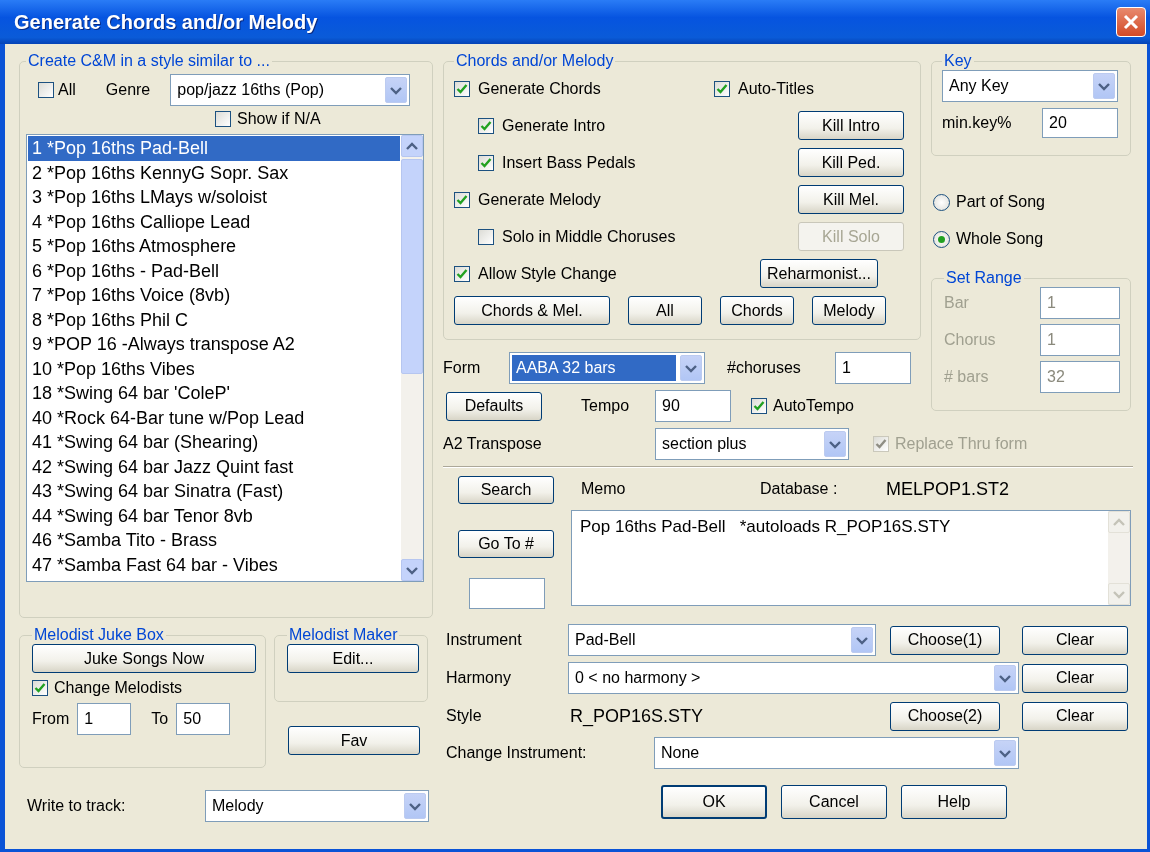 Image resolution: width=1150 pixels, height=852 pixels. Describe the element at coordinates (214, 368) in the screenshot. I see `style-list-item: 10 *Pop 16ths Vibes` at that location.